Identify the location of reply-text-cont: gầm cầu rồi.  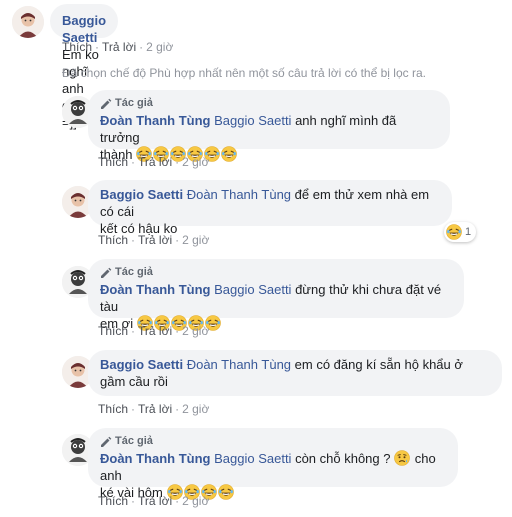
(134, 381).